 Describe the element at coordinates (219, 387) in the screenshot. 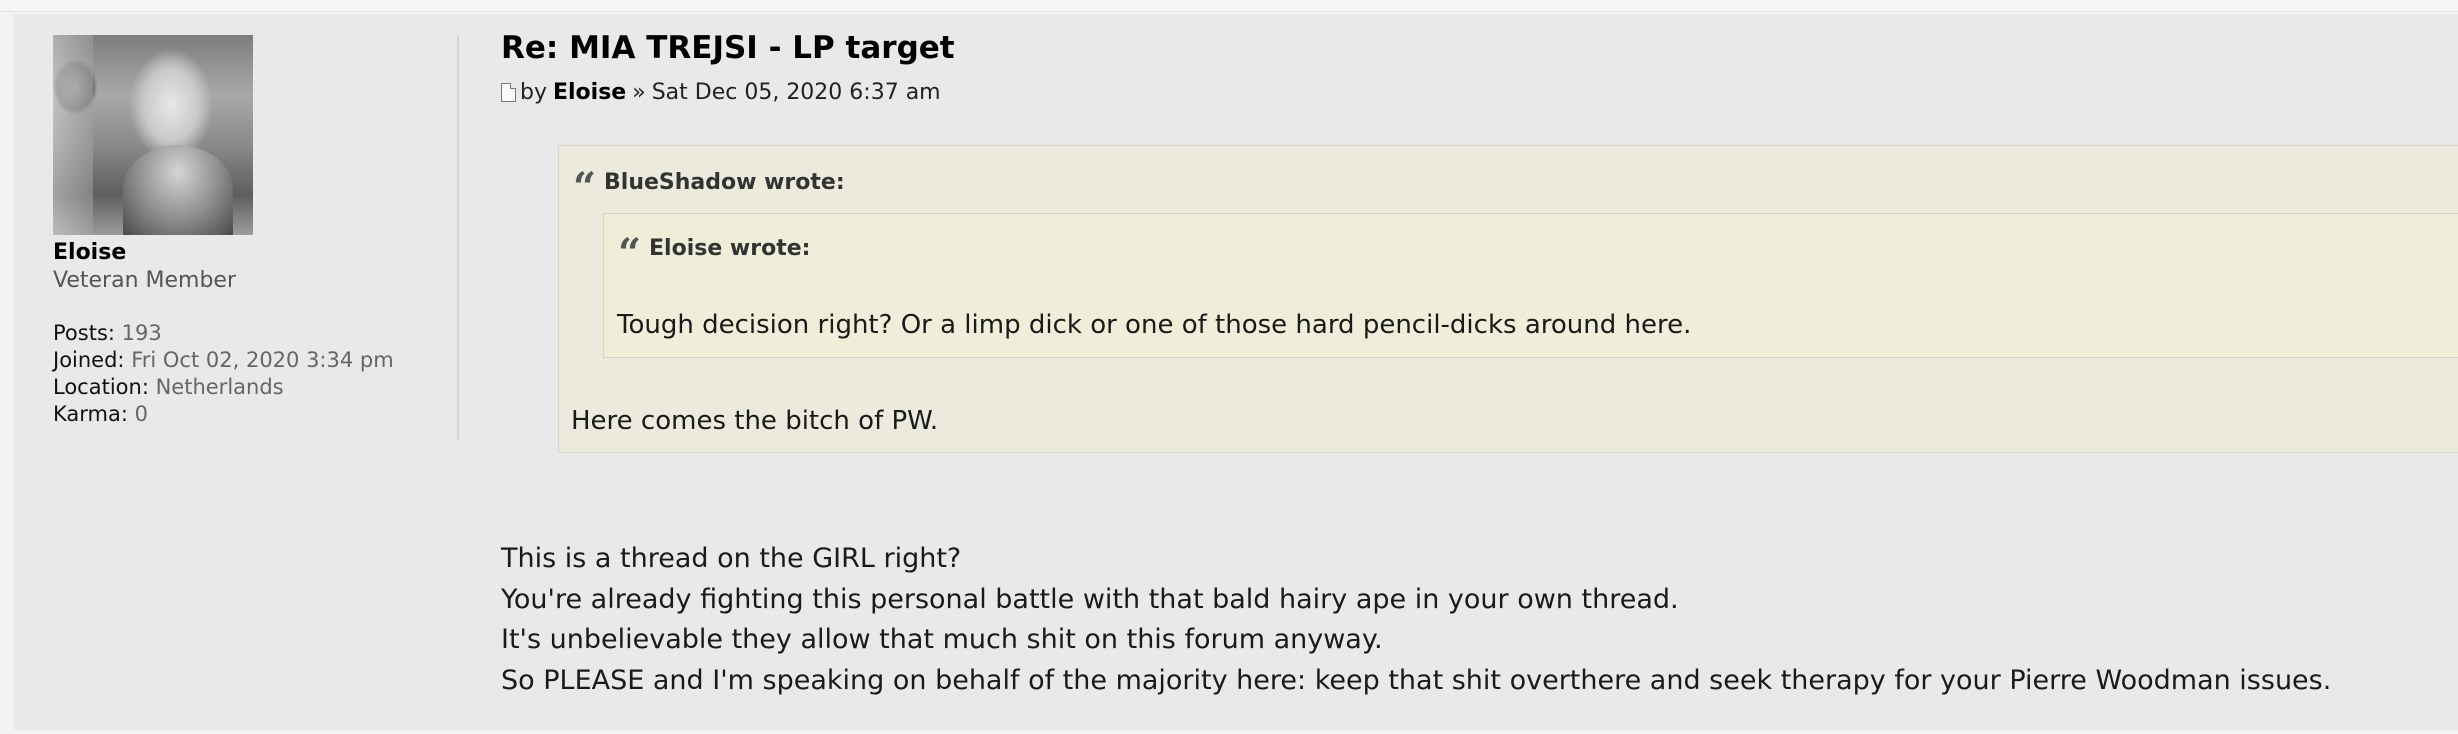

I see `profile-location-value: Netherlands` at that location.